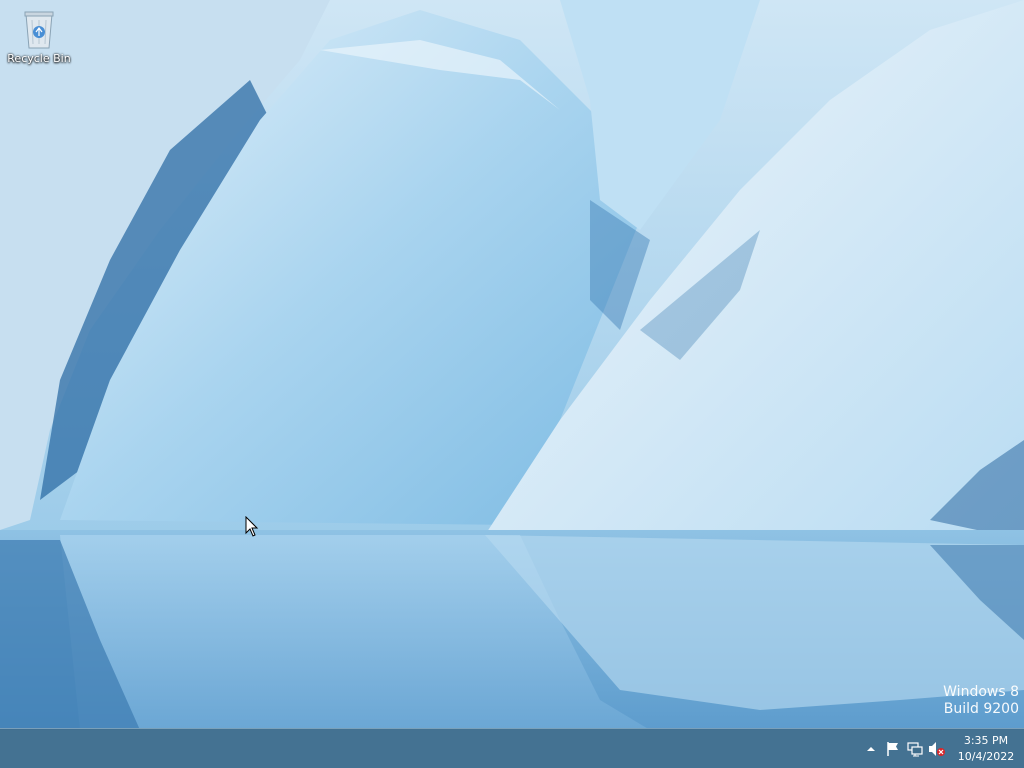  Describe the element at coordinates (39, 58) in the screenshot. I see `recycle-bin-label: Recycle Bin` at that location.